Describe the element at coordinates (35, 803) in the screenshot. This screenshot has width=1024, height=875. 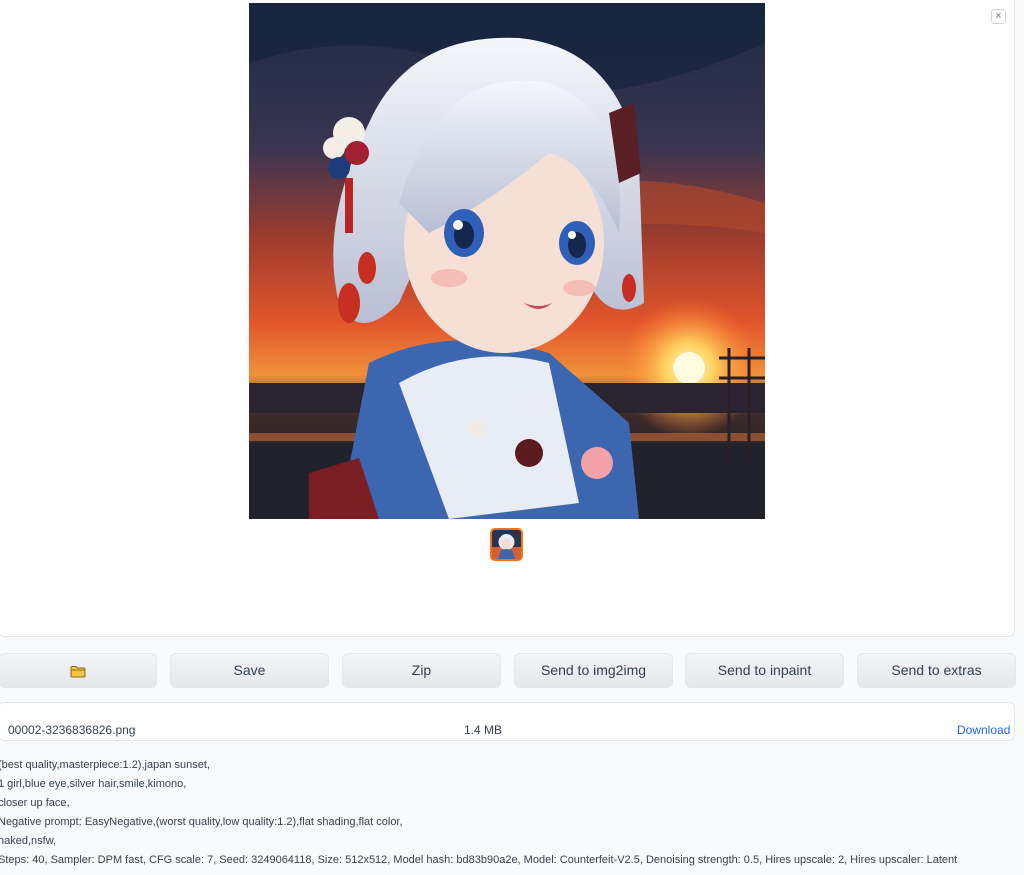
I see `info-line: closer up face,` at that location.